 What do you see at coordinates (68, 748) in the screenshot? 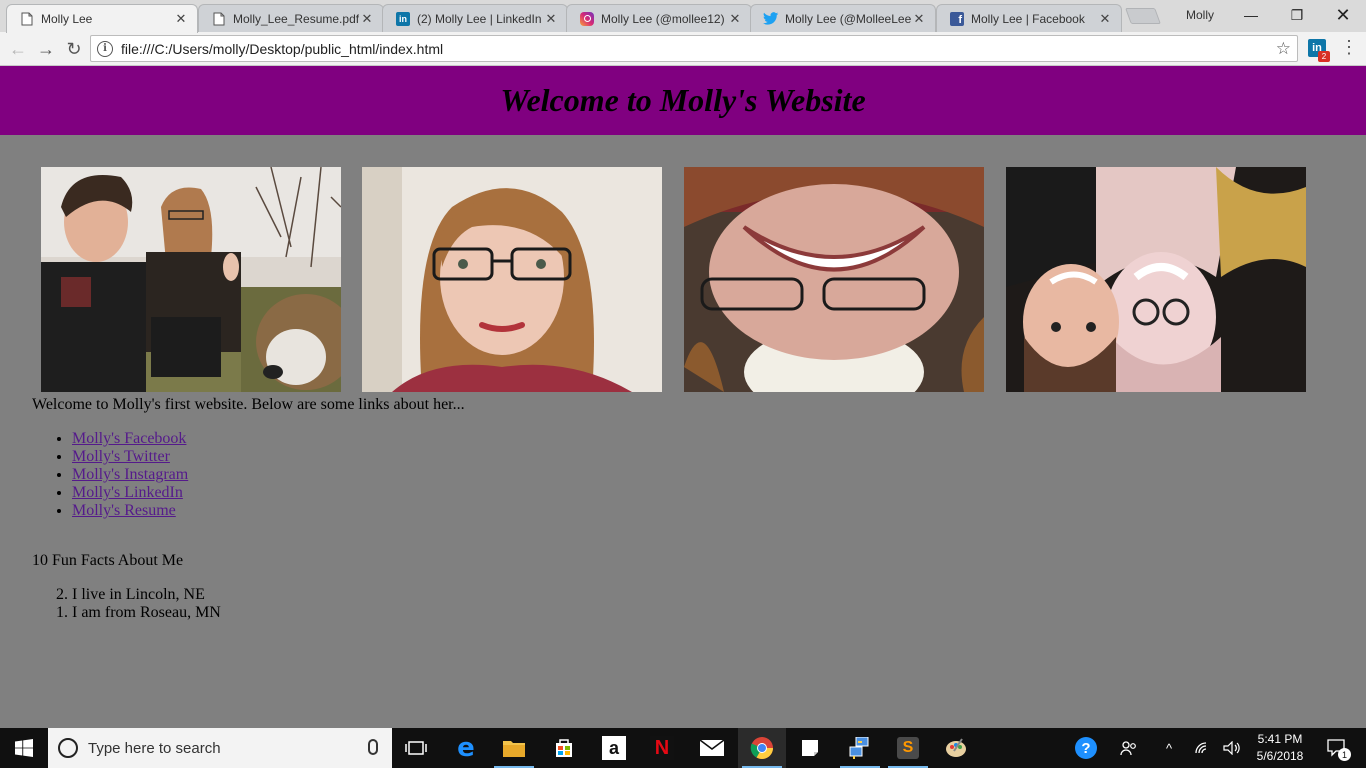
I see `cortana-icon` at bounding box center [68, 748].